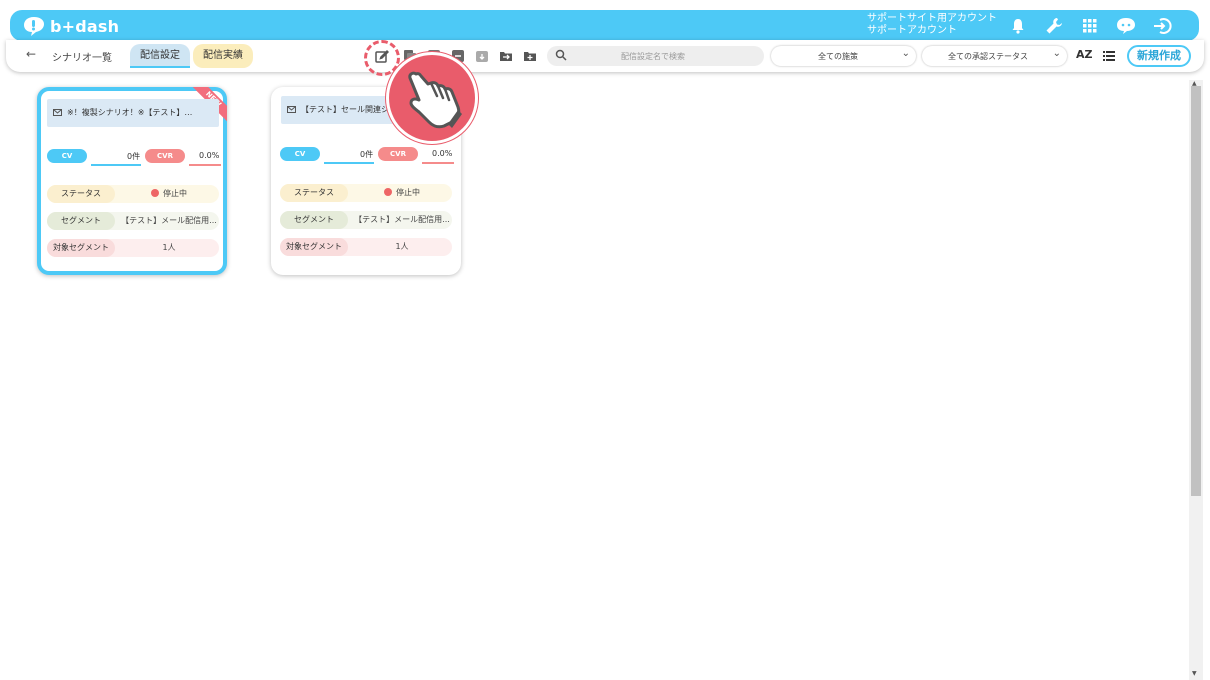  Describe the element at coordinates (1159, 56) in the screenshot. I see `new-create-button: 新規作成` at that location.